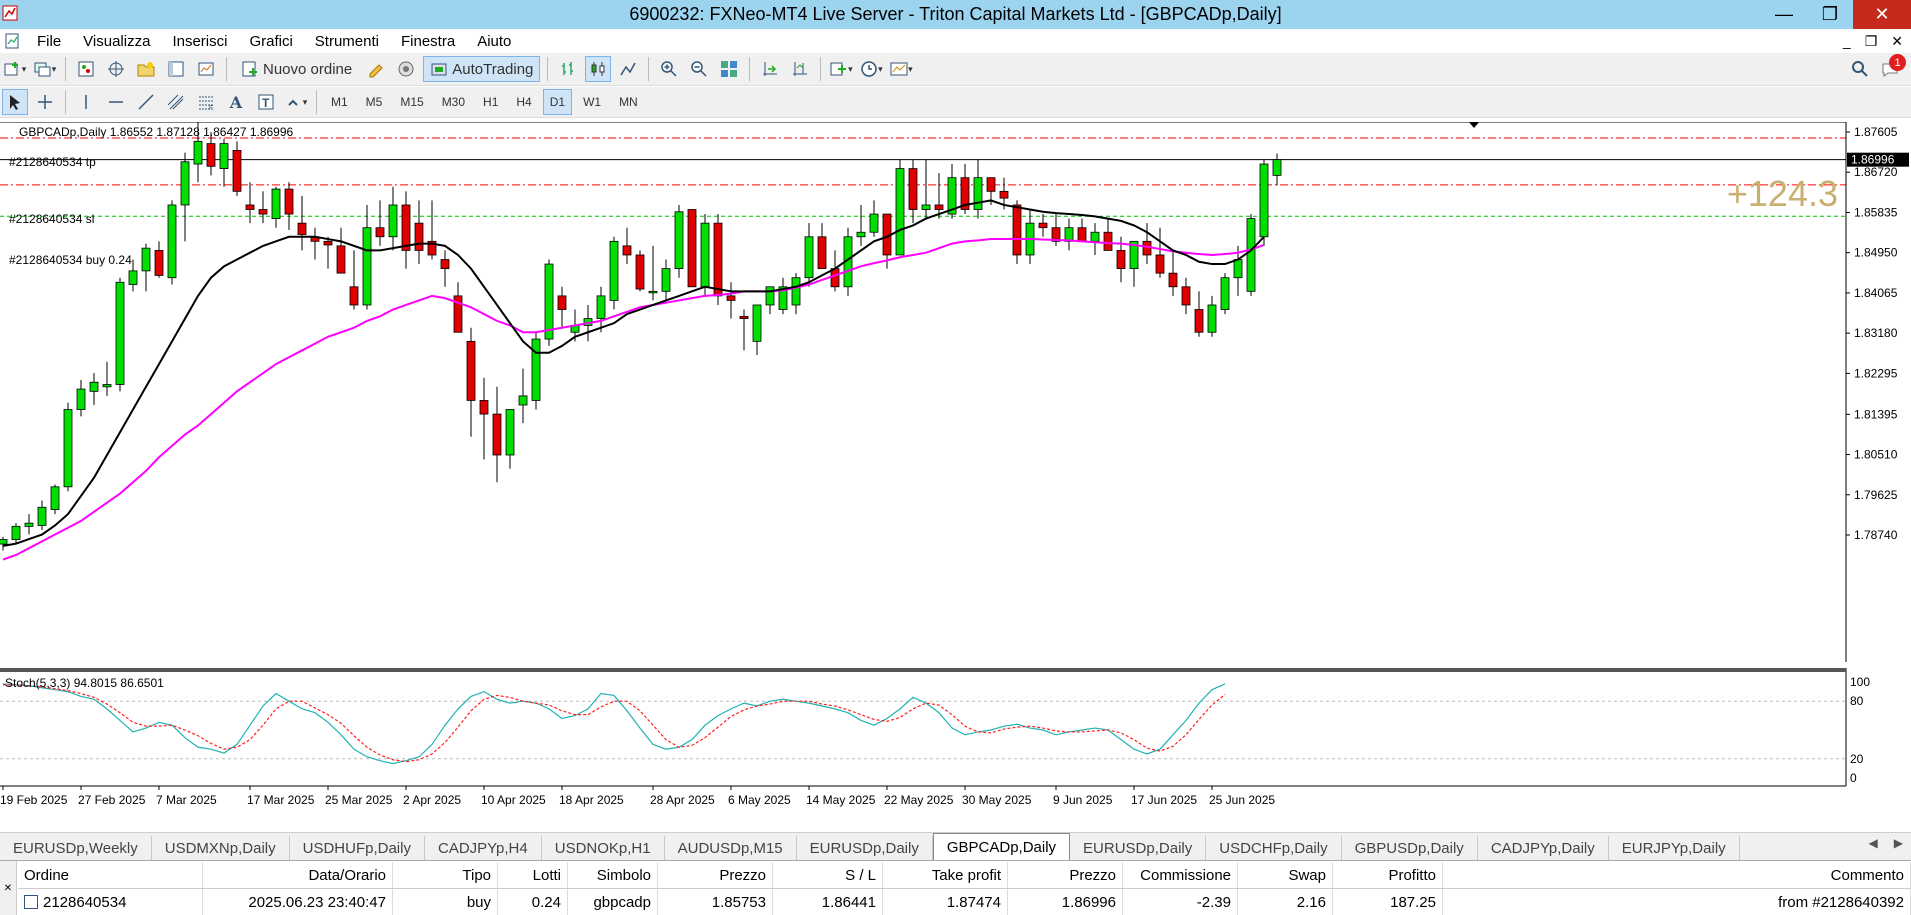 The height and width of the screenshot is (915, 1911). I want to click on menu-aiuto: Aiuto, so click(494, 41).